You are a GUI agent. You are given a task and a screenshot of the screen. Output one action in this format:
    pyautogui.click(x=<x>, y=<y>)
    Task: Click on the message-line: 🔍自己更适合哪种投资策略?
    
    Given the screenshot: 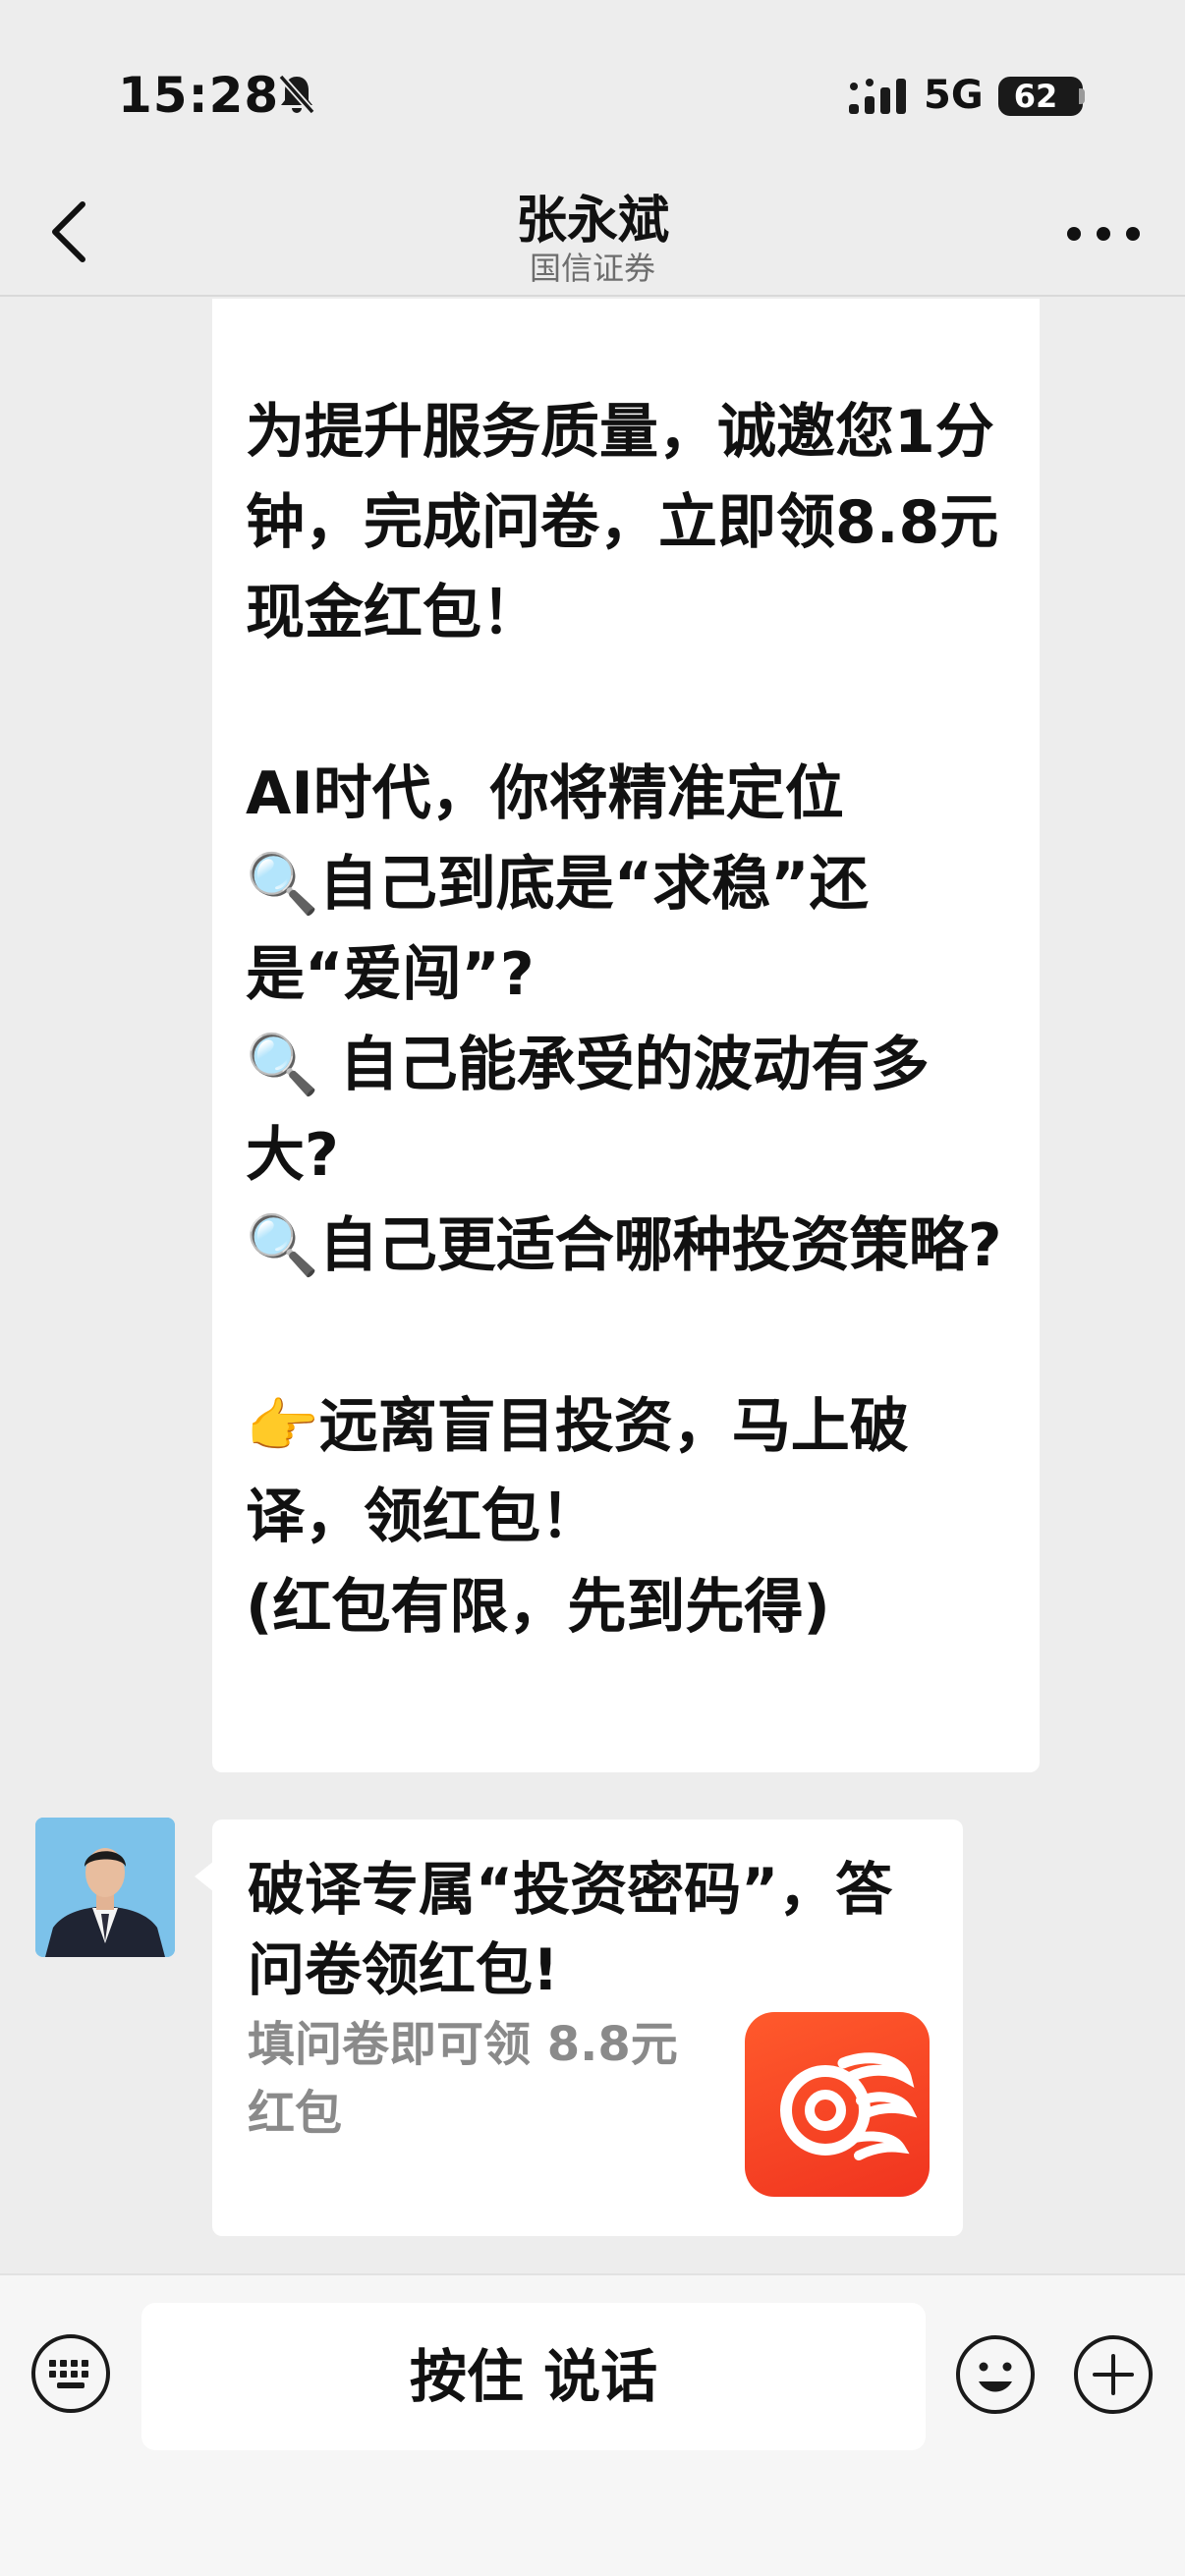 What is the action you would take?
    pyautogui.click(x=624, y=1245)
    